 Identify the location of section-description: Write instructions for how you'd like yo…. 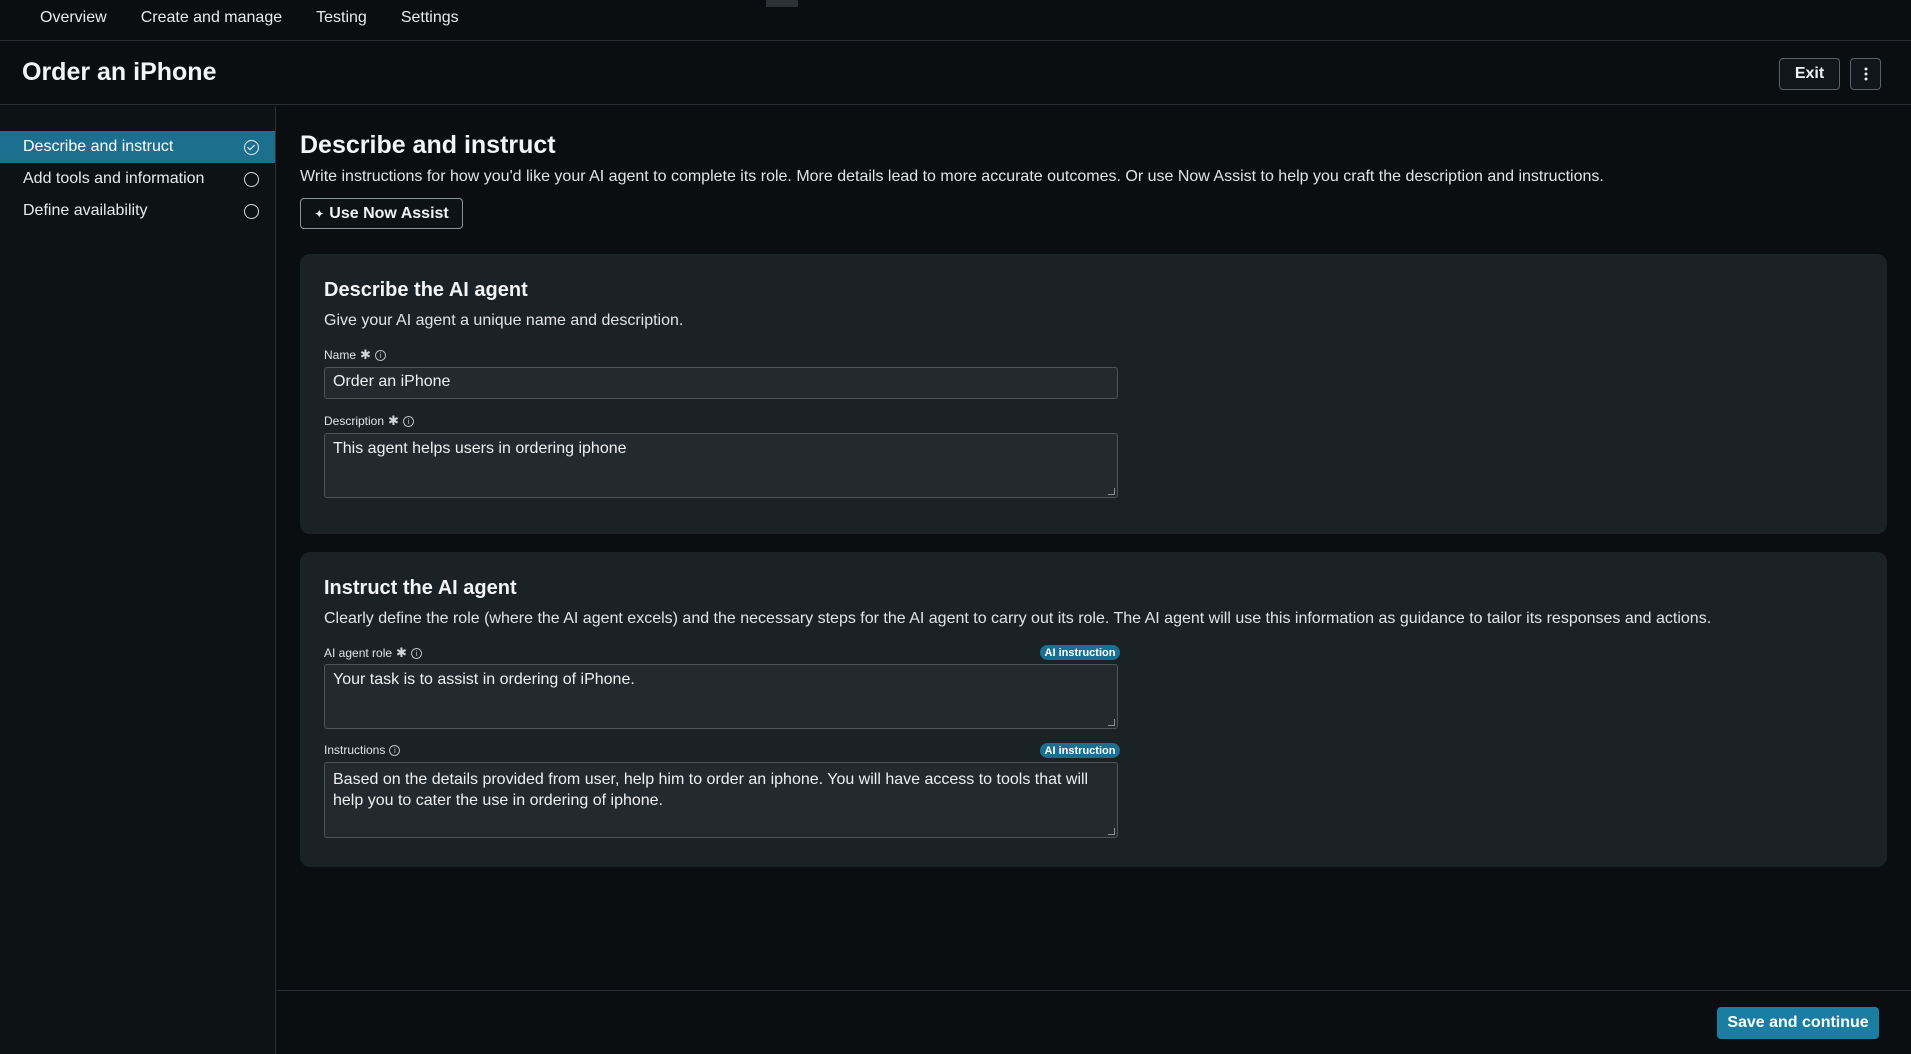
(952, 176).